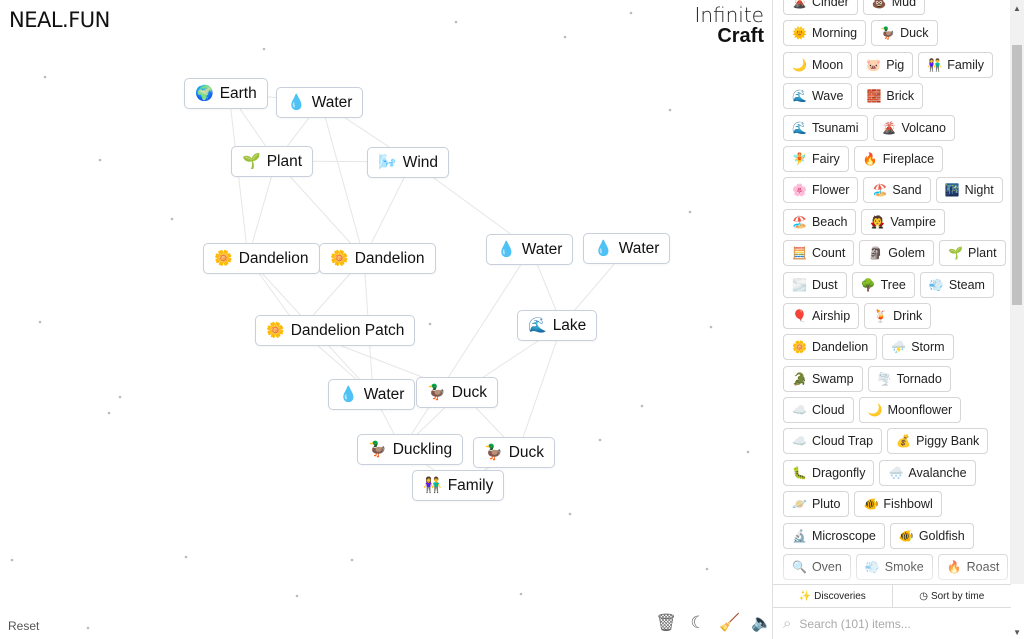  What do you see at coordinates (347, 330) in the screenshot?
I see `item-label: Dandelion Patch` at bounding box center [347, 330].